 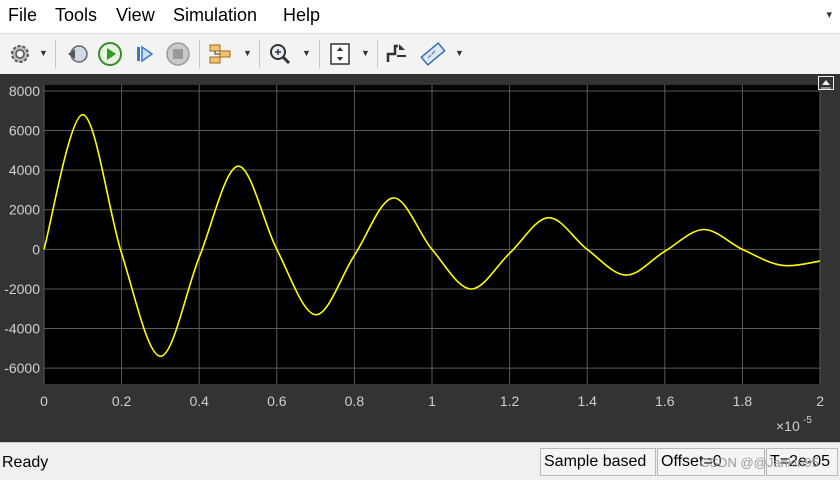 I want to click on undock-icon, so click(x=826, y=83).